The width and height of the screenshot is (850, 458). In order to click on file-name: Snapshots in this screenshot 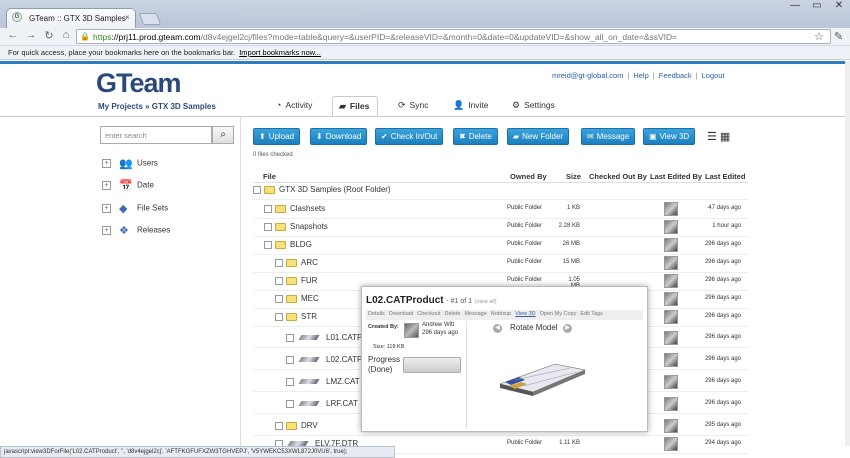, I will do `click(309, 226)`.